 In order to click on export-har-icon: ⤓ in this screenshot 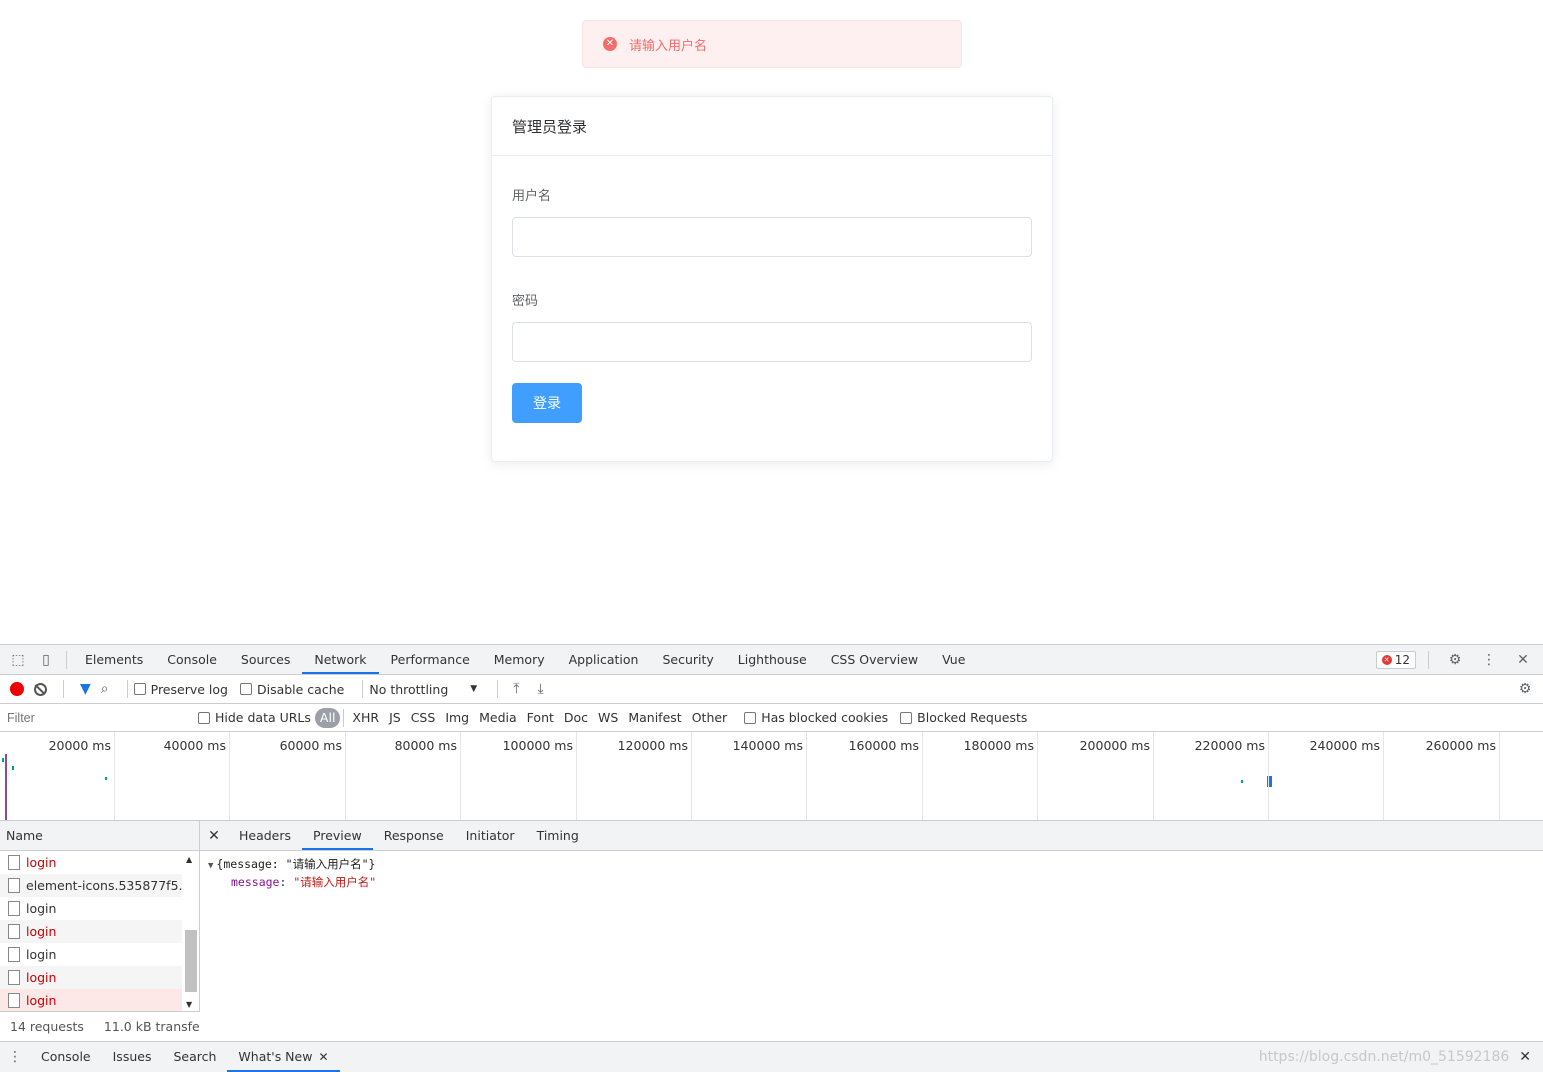, I will do `click(540, 689)`.